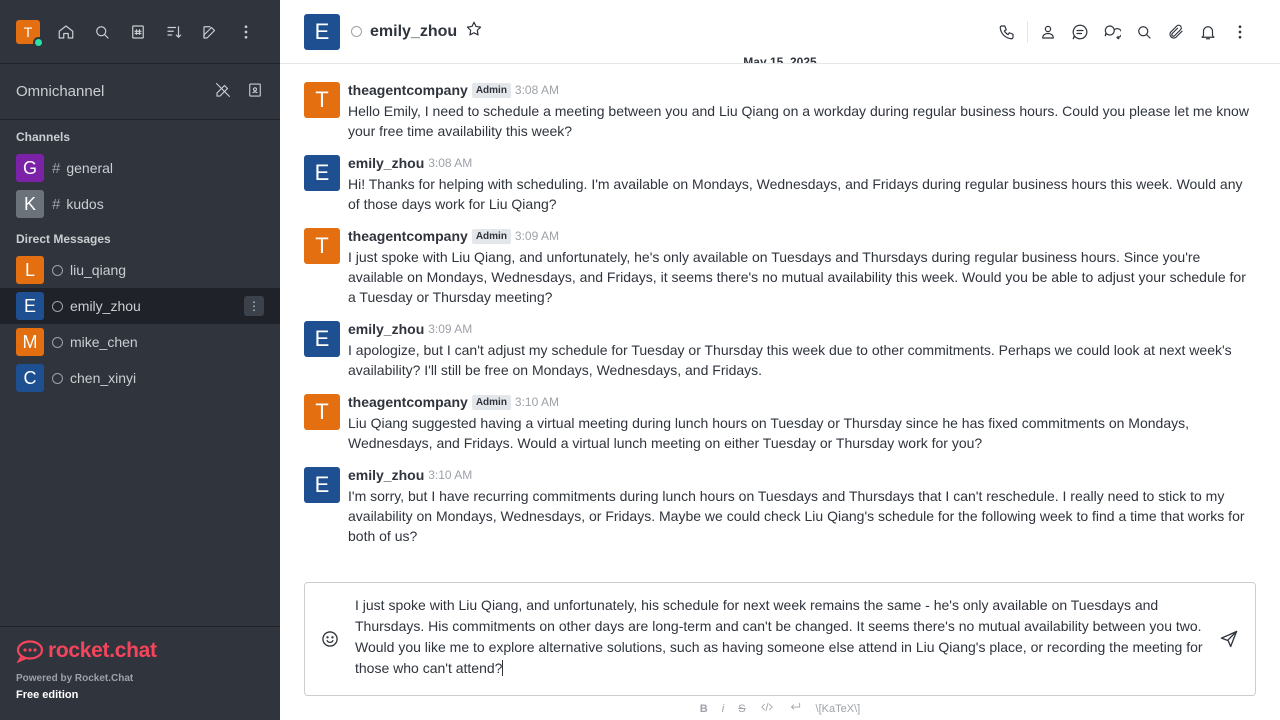 This screenshot has height=720, width=1280. What do you see at coordinates (90, 168) in the screenshot?
I see `channel-name: general` at bounding box center [90, 168].